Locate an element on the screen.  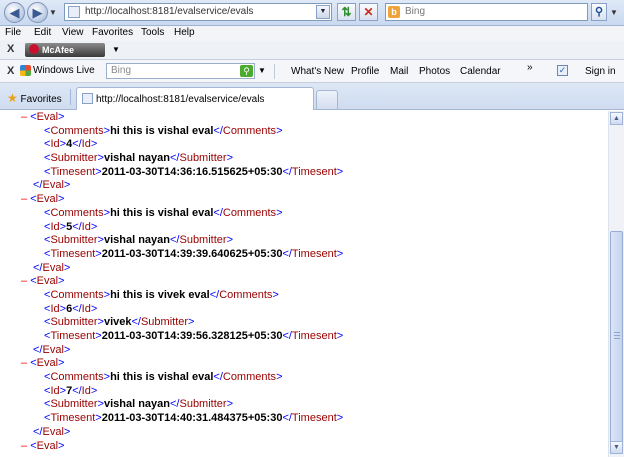
mcafee-dropdown-icon: ▼ is located at coordinates (116, 49).